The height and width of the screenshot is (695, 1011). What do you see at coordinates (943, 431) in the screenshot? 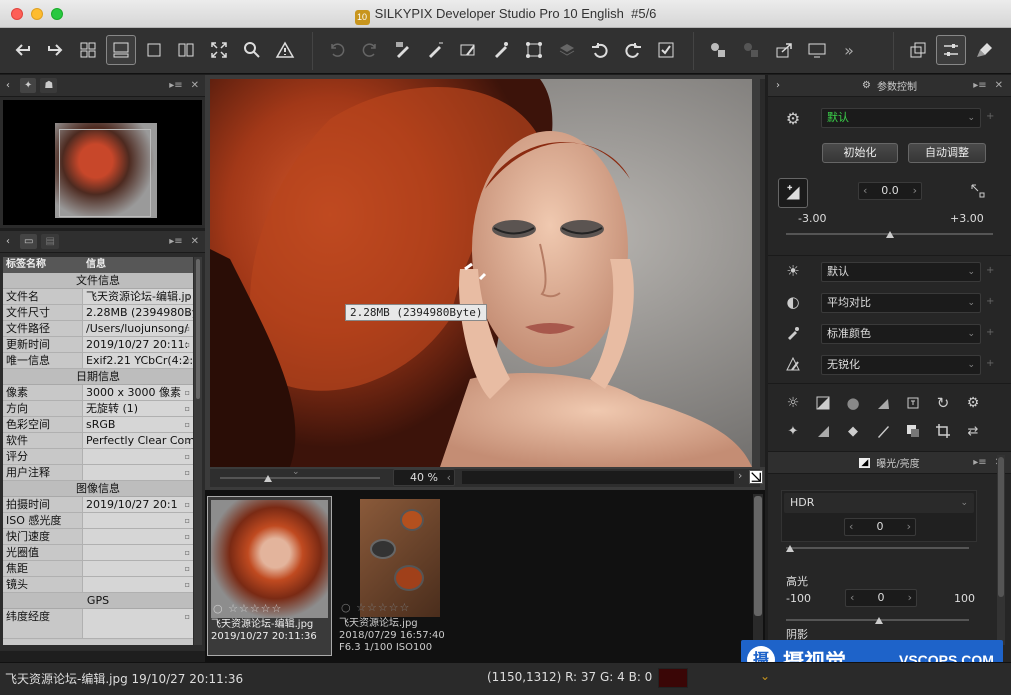
I see `crop-icon` at bounding box center [943, 431].